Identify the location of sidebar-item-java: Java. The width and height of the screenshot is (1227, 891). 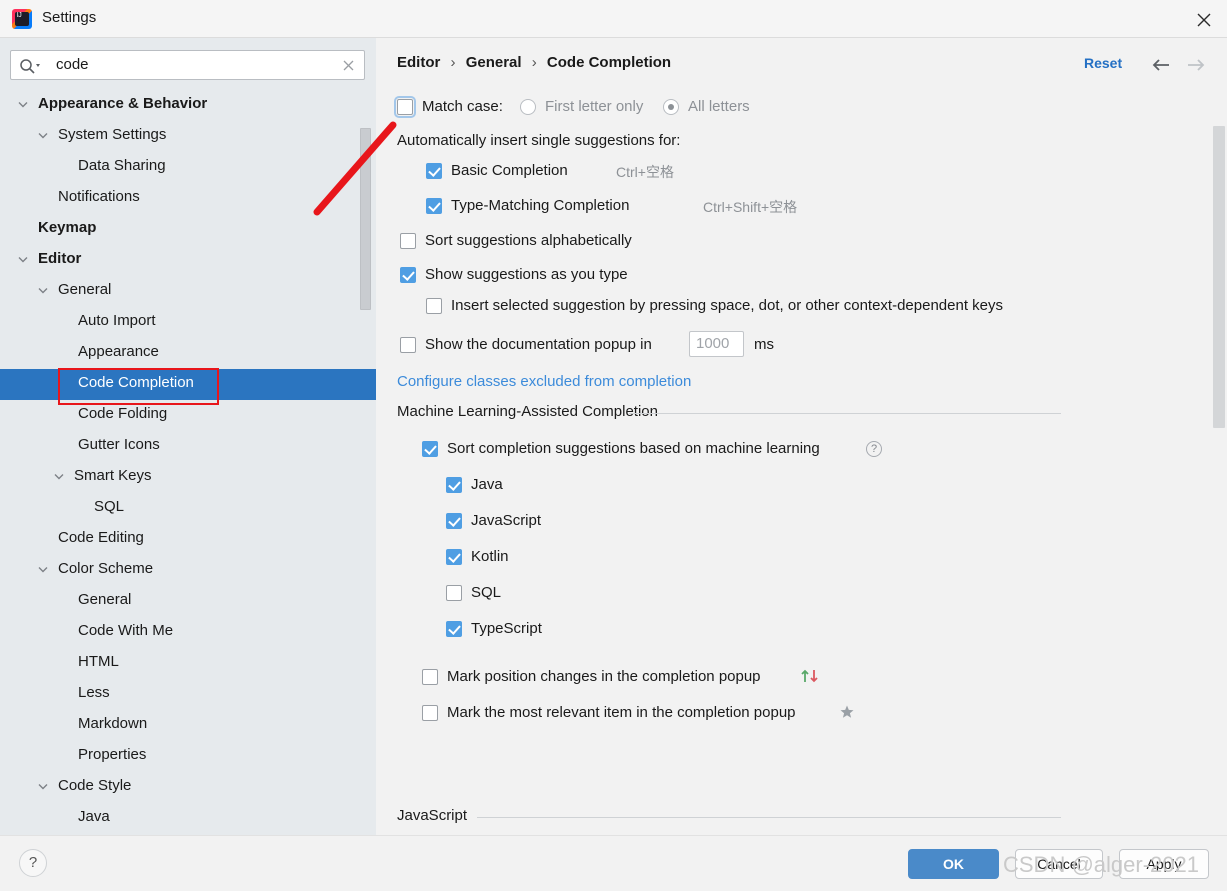
(188, 818).